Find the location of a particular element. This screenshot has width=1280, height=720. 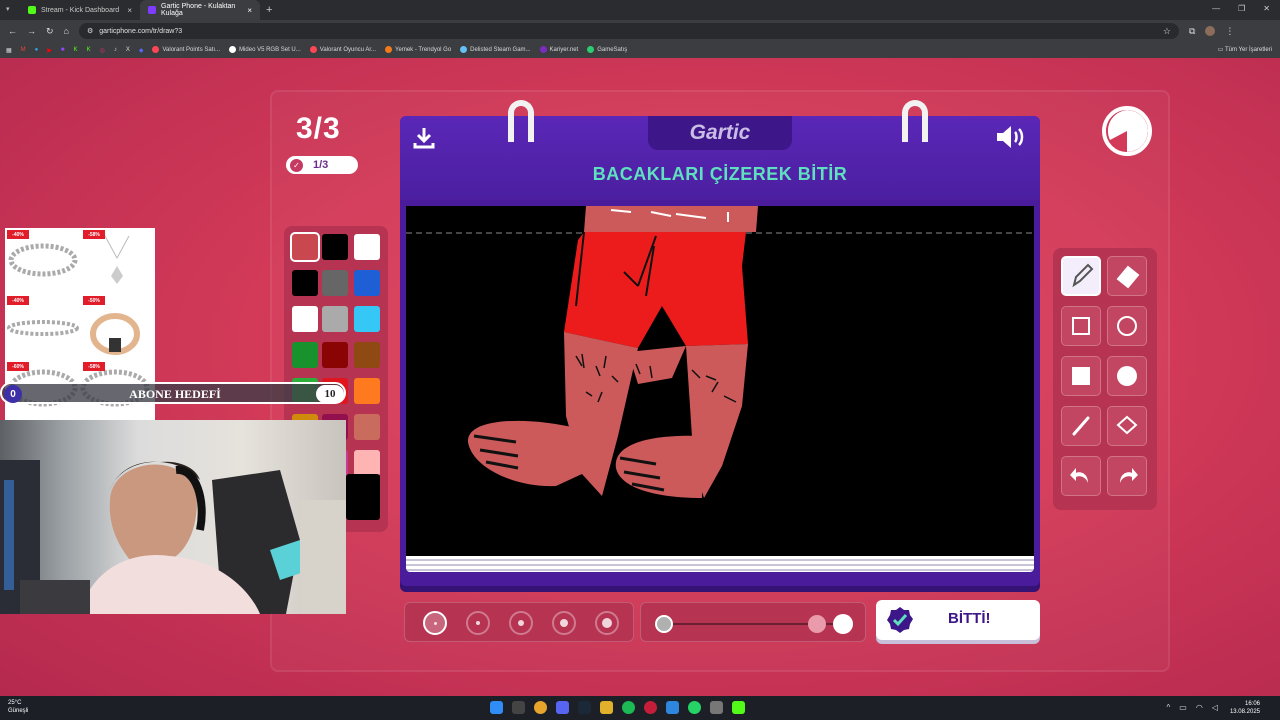

tab-search-icon: ▾ is located at coordinates (8, 9).